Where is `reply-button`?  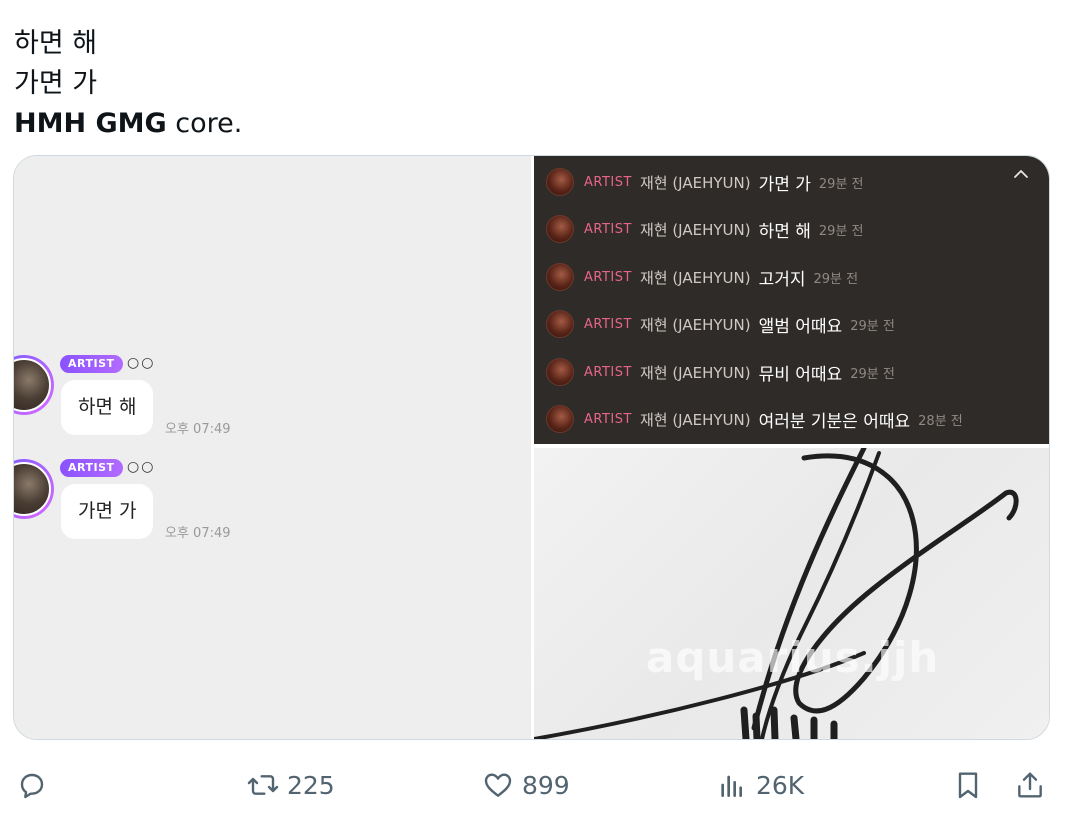 reply-button is located at coordinates (32, 785).